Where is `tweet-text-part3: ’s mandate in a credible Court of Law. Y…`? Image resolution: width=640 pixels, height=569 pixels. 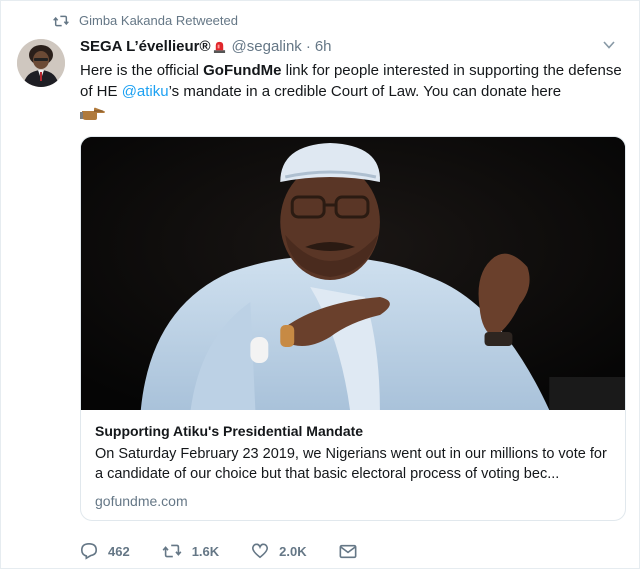 tweet-text-part3: ’s mandate in a credible Court of Law. Y… is located at coordinates (365, 91).